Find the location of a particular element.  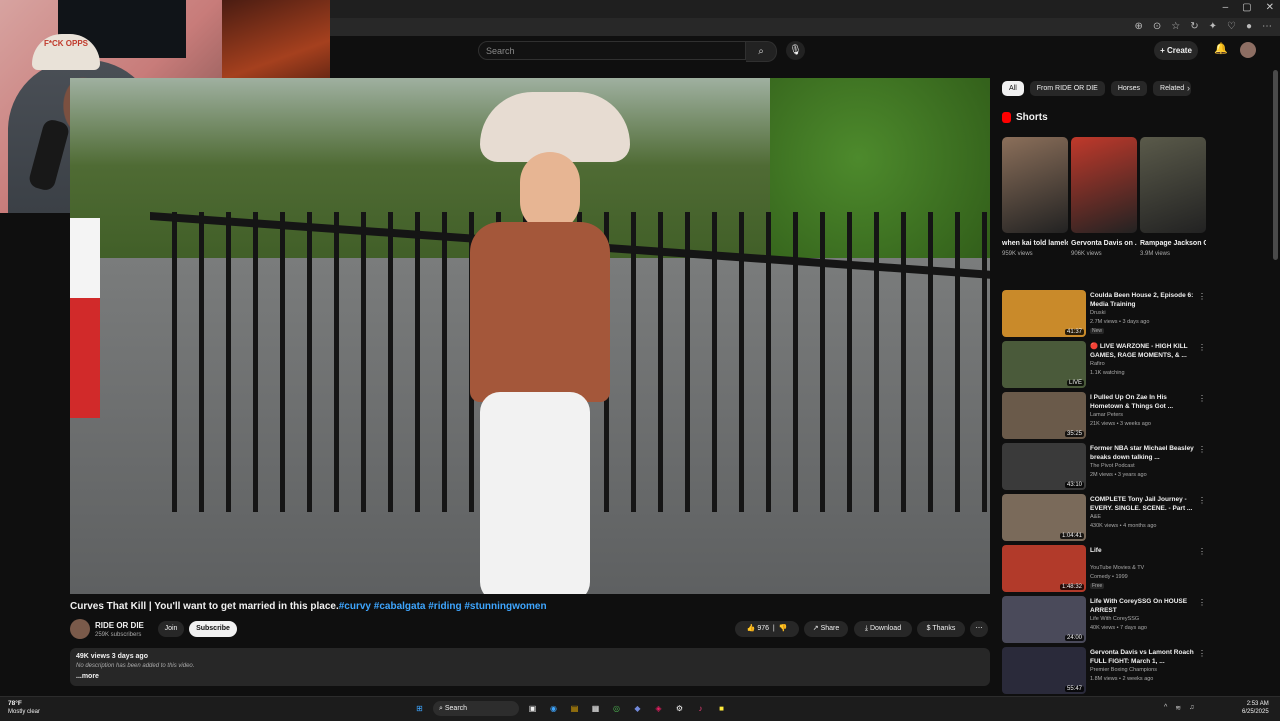

sticky-notes-icon: ■ is located at coordinates (721, 708).